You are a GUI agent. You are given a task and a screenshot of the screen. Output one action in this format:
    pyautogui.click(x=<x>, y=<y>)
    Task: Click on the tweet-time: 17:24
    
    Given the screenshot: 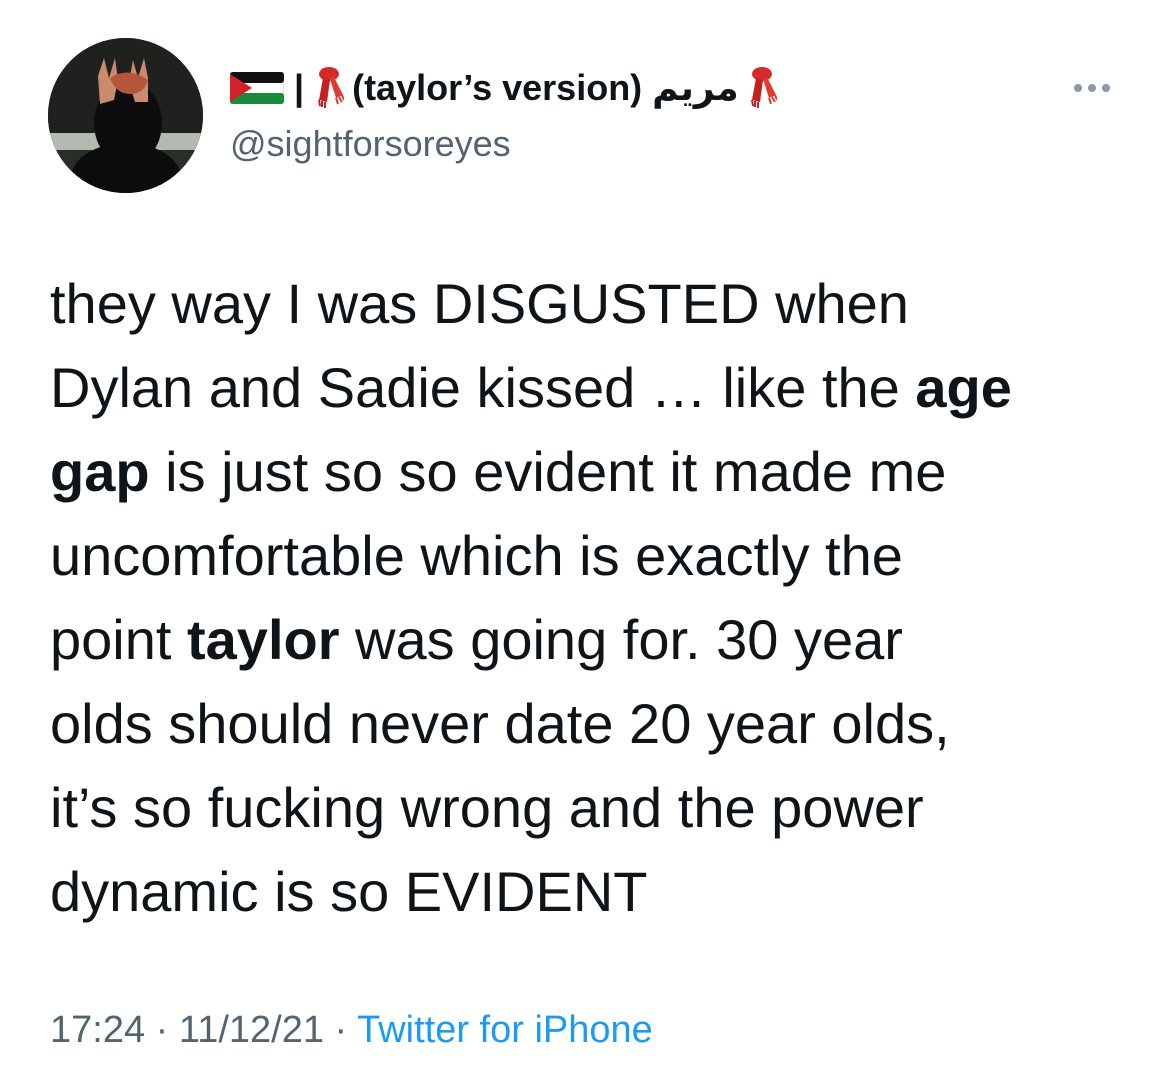 What is the action you would take?
    pyautogui.click(x=97, y=1030)
    